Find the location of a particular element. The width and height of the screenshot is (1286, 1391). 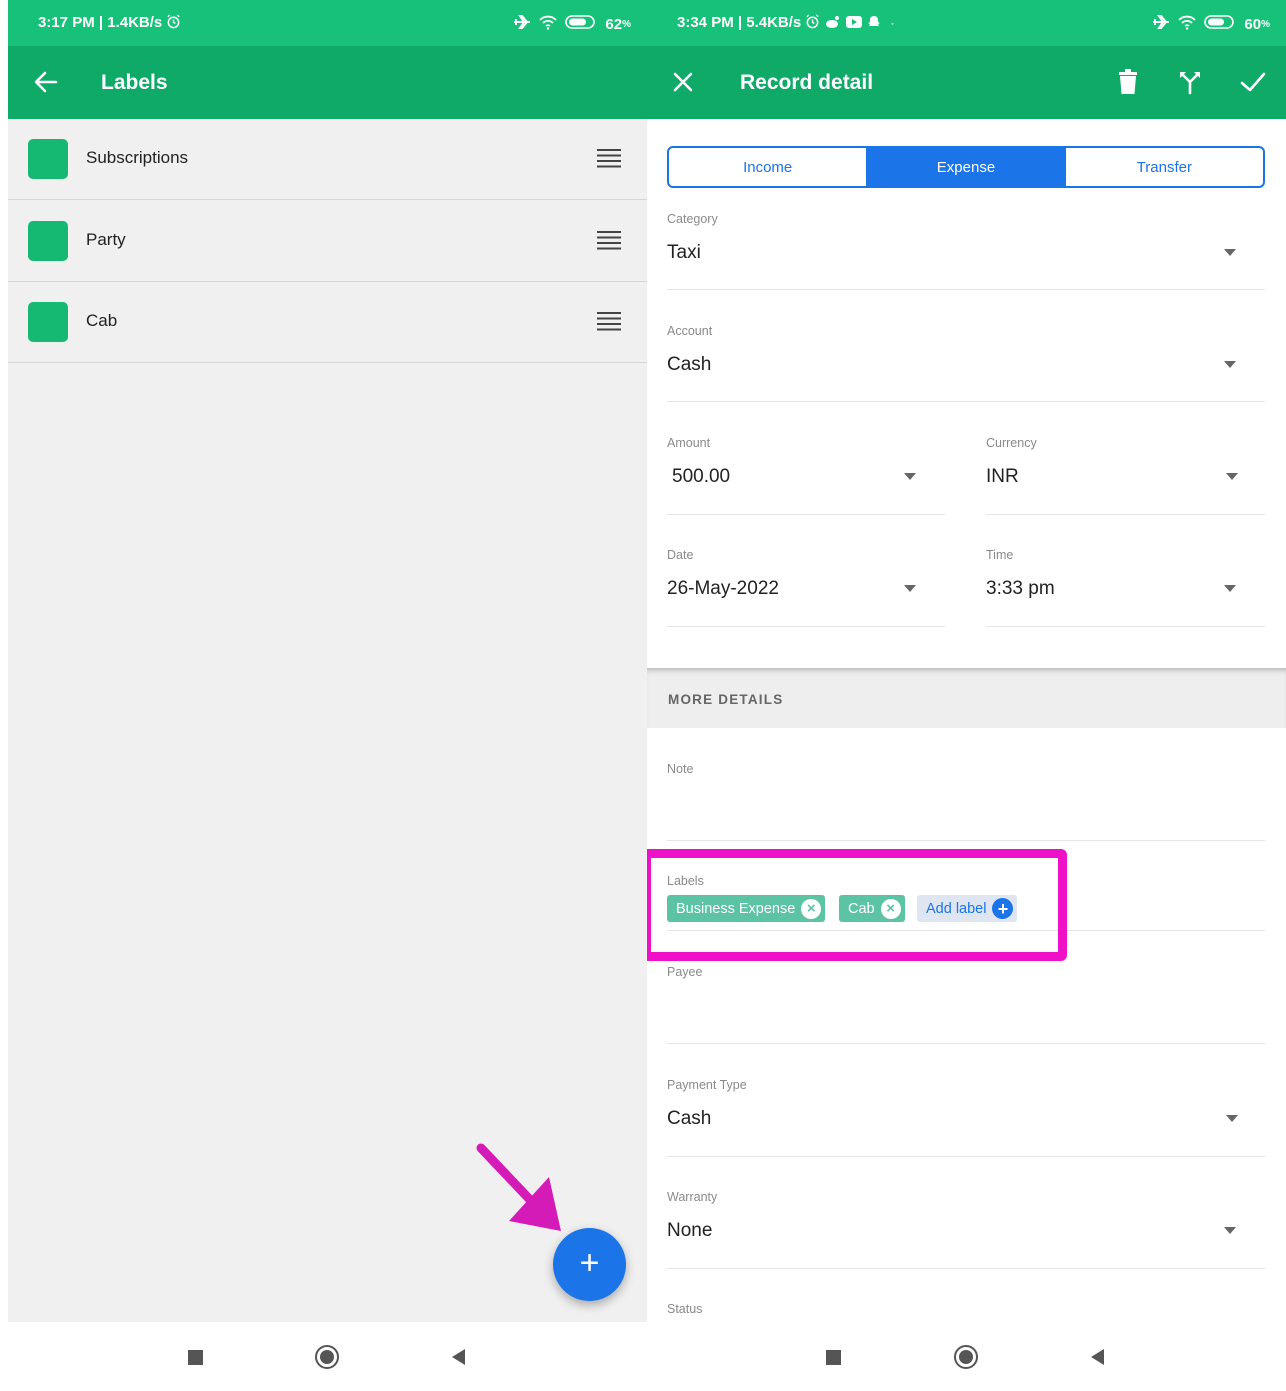

date-field: Date 26-May-2022 is located at coordinates (806, 587).